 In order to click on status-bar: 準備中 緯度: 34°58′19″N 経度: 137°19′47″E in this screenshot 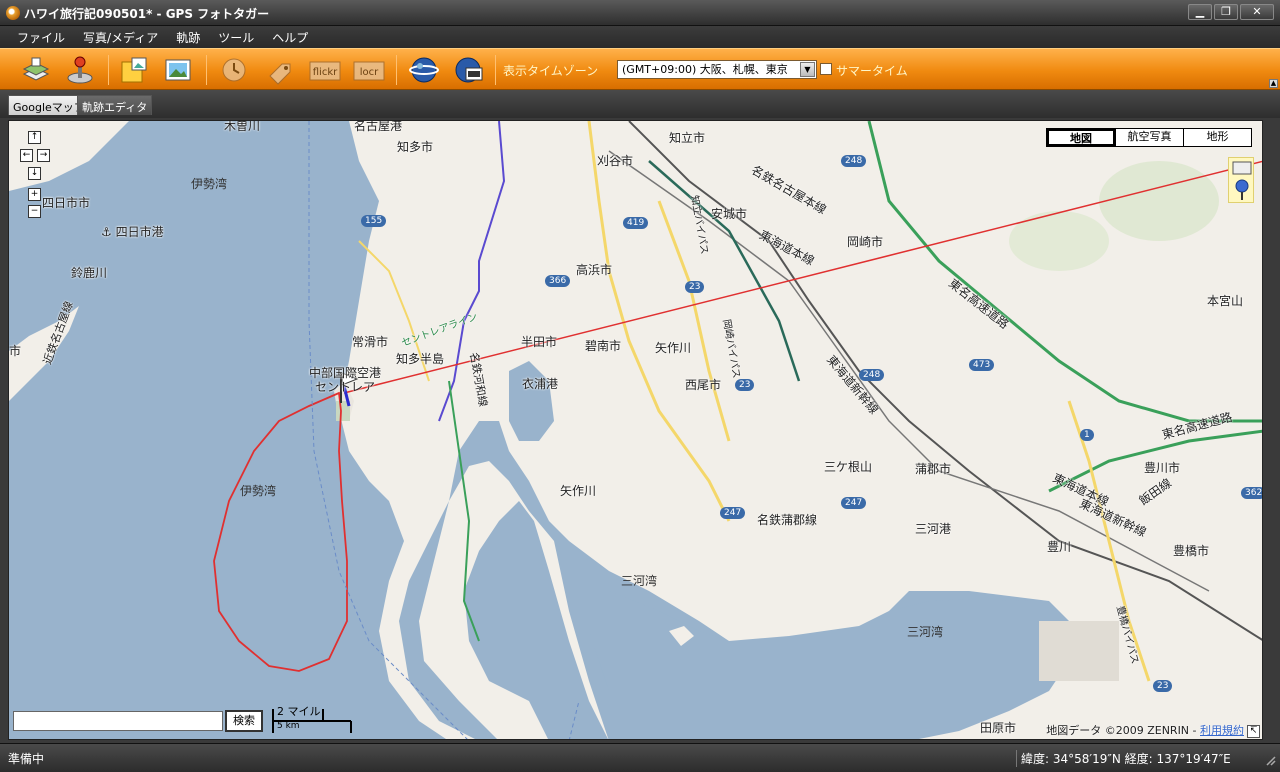, I will do `click(640, 757)`.